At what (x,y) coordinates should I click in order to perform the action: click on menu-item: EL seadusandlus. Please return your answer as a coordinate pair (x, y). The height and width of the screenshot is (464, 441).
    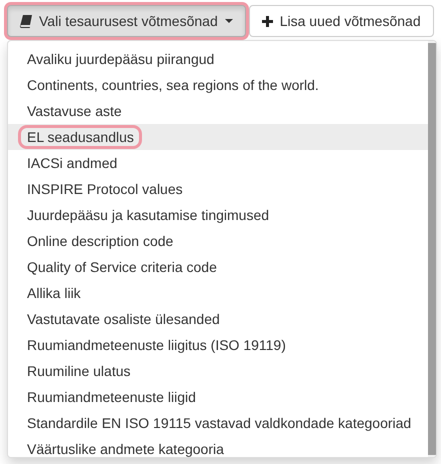
    Looking at the image, I should click on (218, 137).